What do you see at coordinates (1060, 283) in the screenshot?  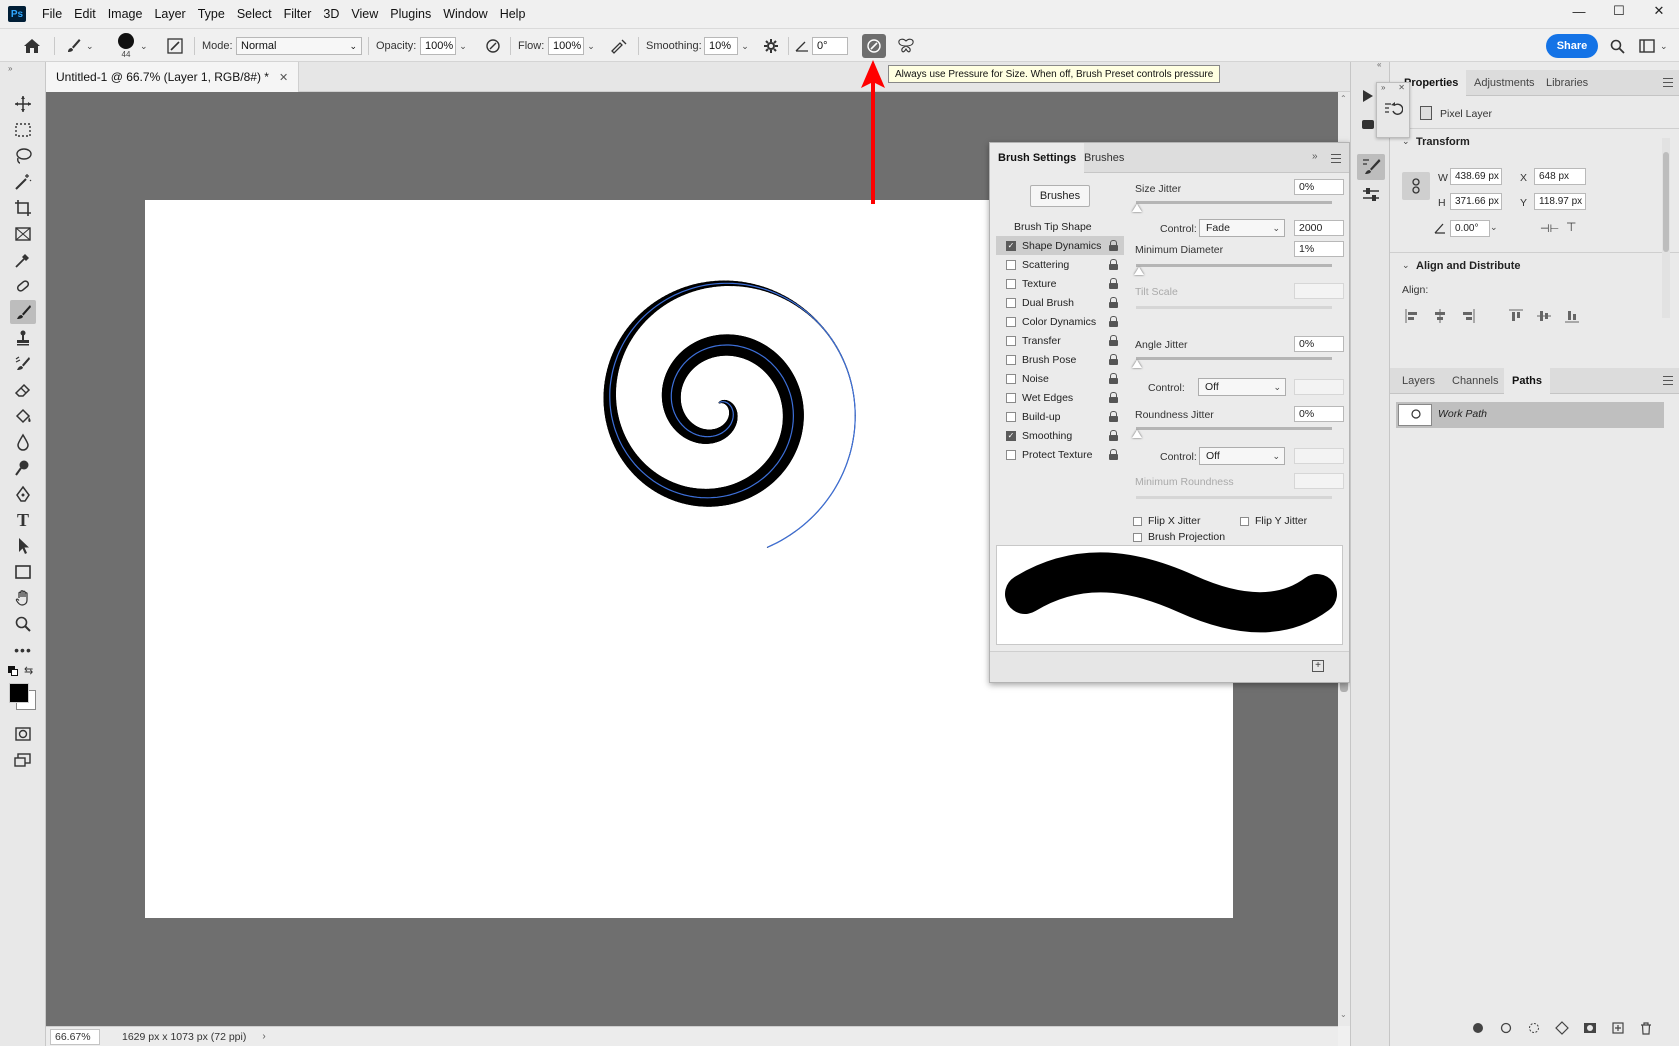 I see `brush-setting-texture: Texture` at bounding box center [1060, 283].